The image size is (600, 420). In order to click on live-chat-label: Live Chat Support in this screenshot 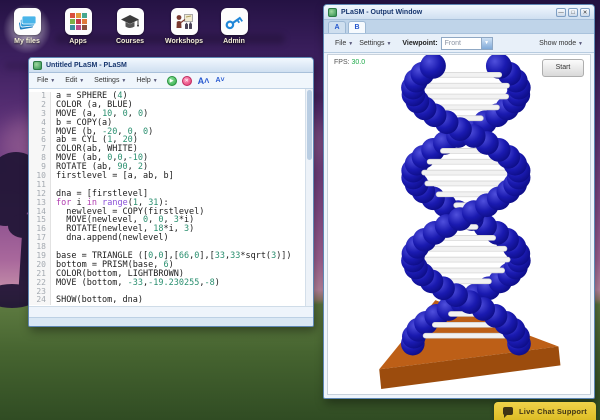, I will do `click(553, 411)`.